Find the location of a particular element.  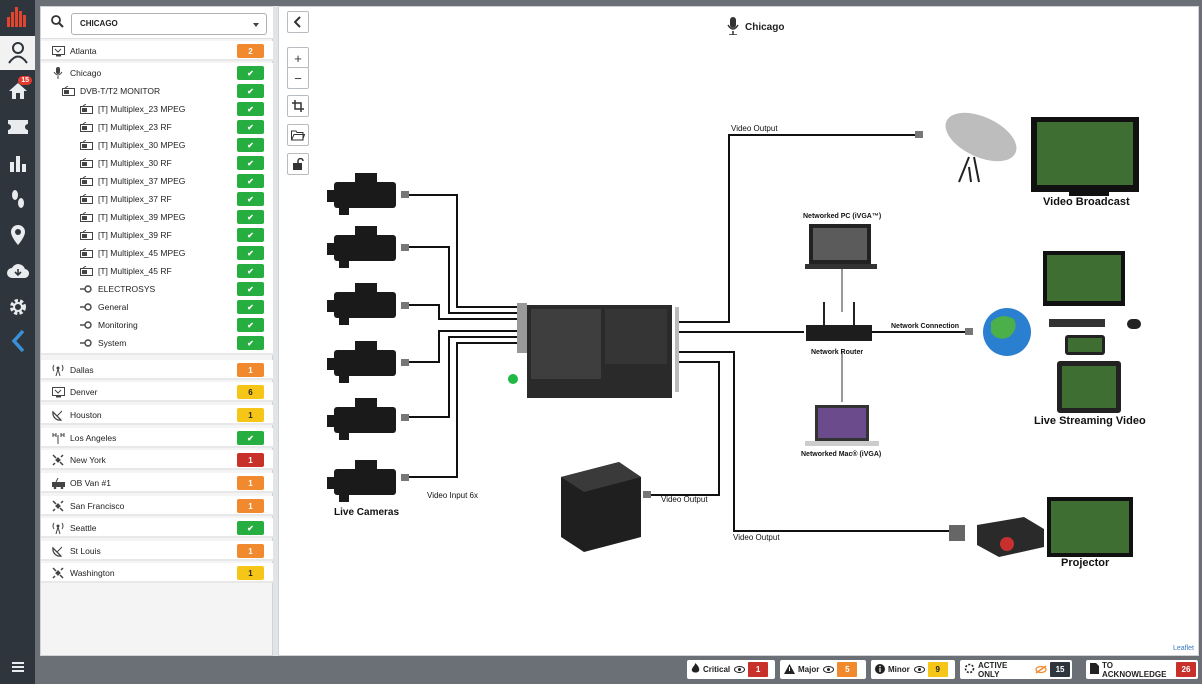

device-row: System is located at coordinates (102, 343).